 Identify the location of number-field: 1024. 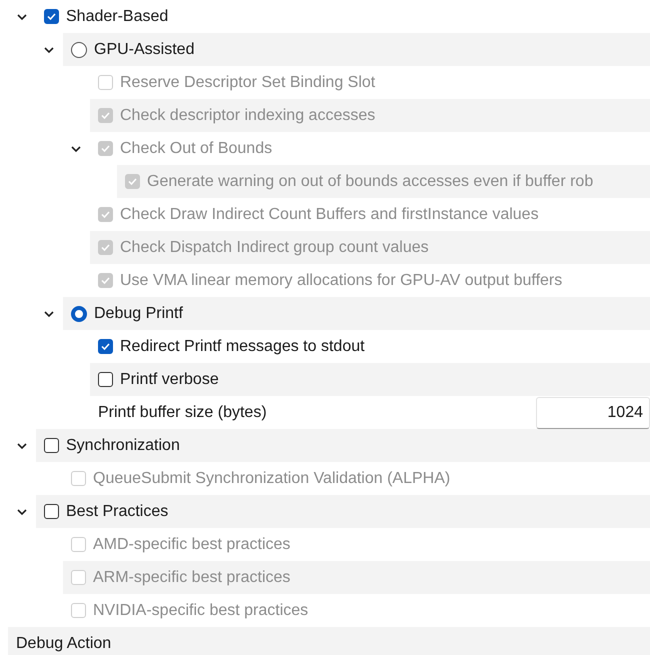
(593, 412).